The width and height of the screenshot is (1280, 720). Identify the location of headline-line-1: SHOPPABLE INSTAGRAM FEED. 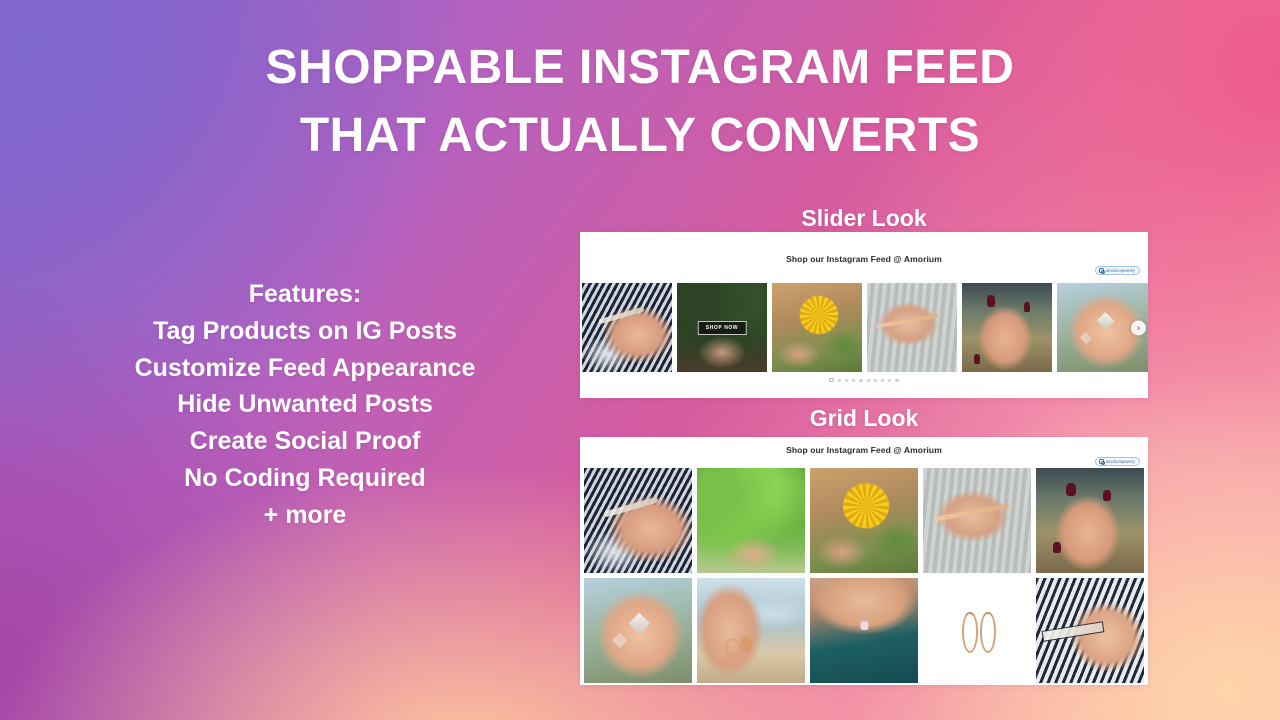
(640, 67).